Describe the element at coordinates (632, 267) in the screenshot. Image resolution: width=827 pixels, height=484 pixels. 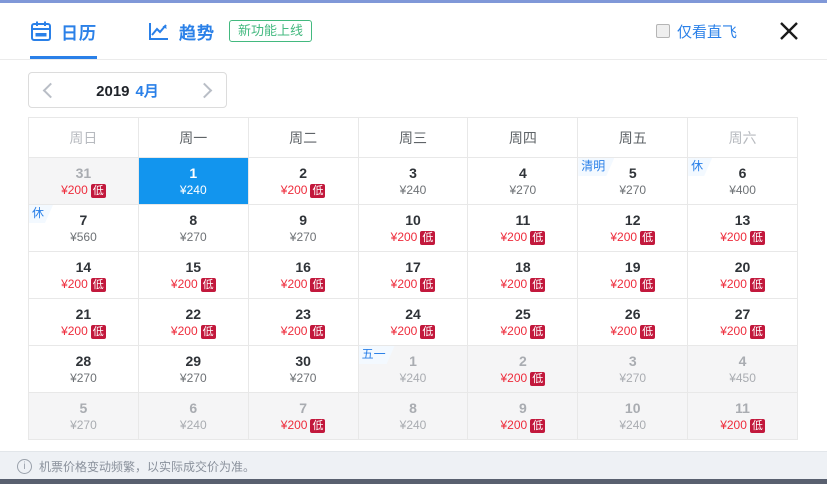
I see `day-number: 19` at that location.